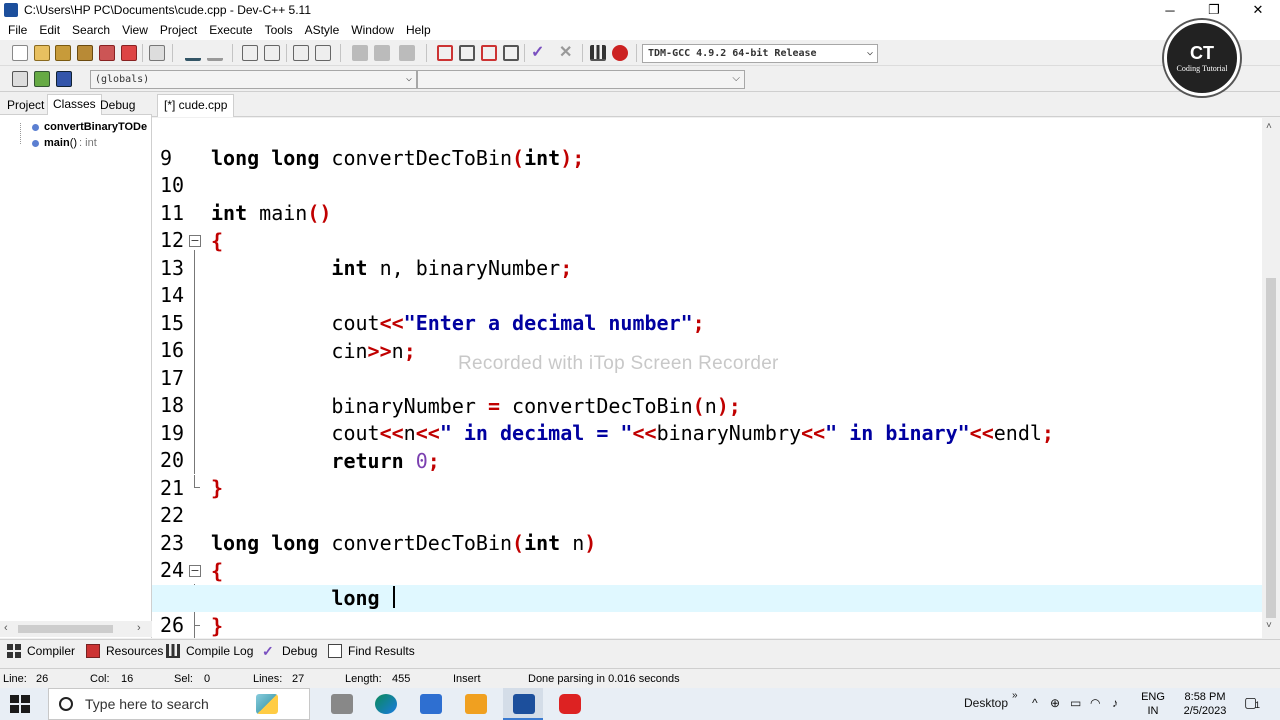 The height and width of the screenshot is (720, 1280). Describe the element at coordinates (382, 53) in the screenshot. I see `forward-icon` at that location.